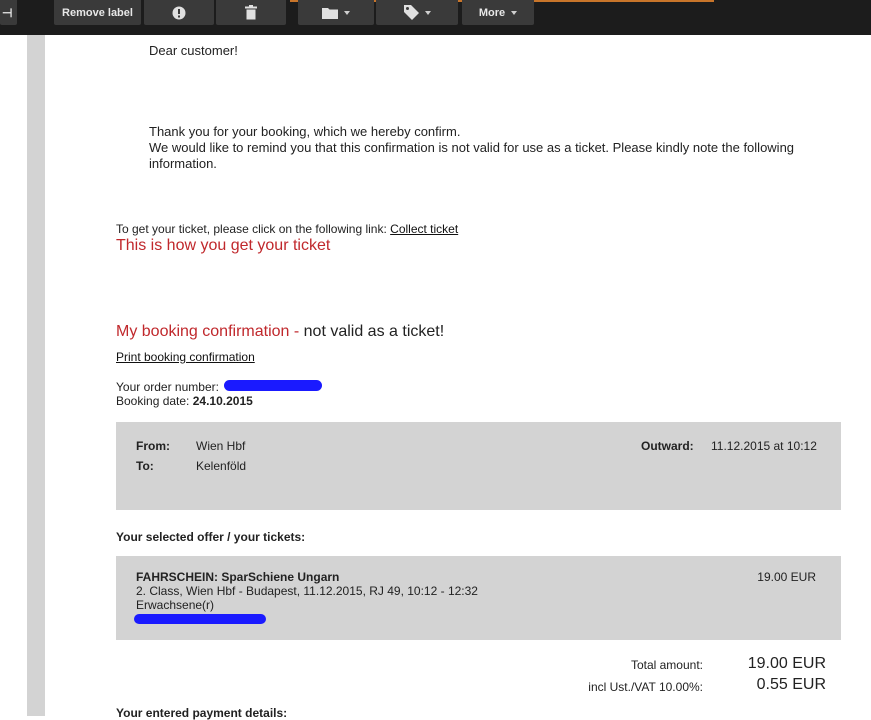  I want to click on order-number-label: Your order number:, so click(167, 387).